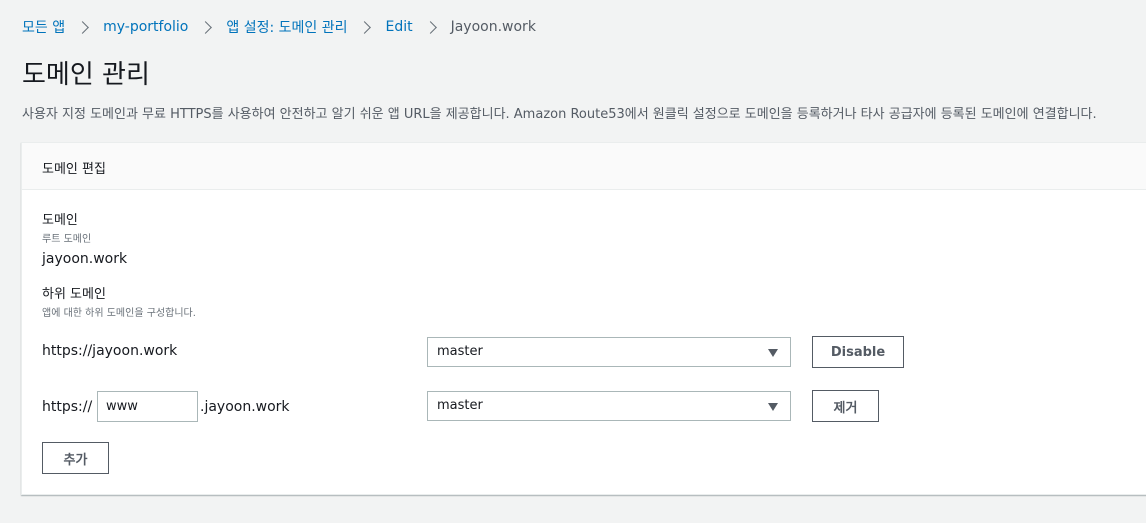 This screenshot has height=523, width=1146. Describe the element at coordinates (43, 27) in the screenshot. I see `breadcrumb-all-apps: 모든 앱` at that location.